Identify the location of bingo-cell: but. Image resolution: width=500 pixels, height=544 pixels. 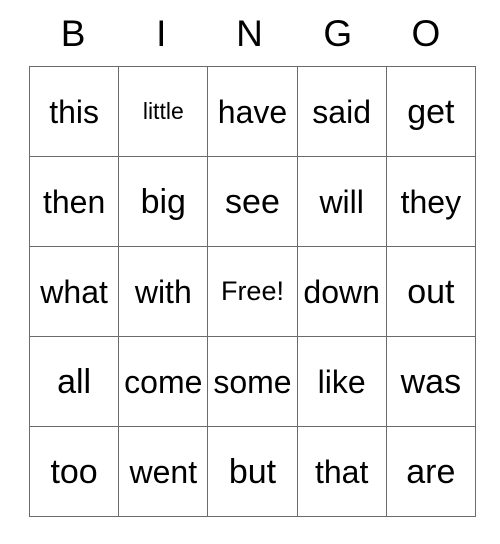
(252, 471).